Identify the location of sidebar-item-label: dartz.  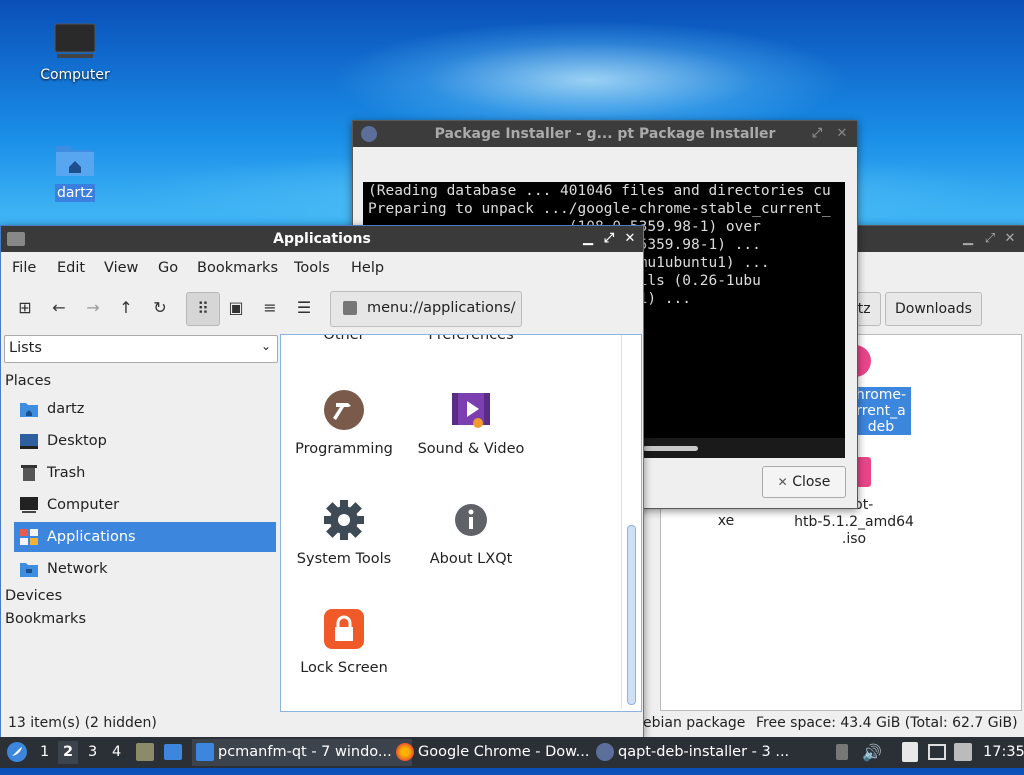
(66, 409).